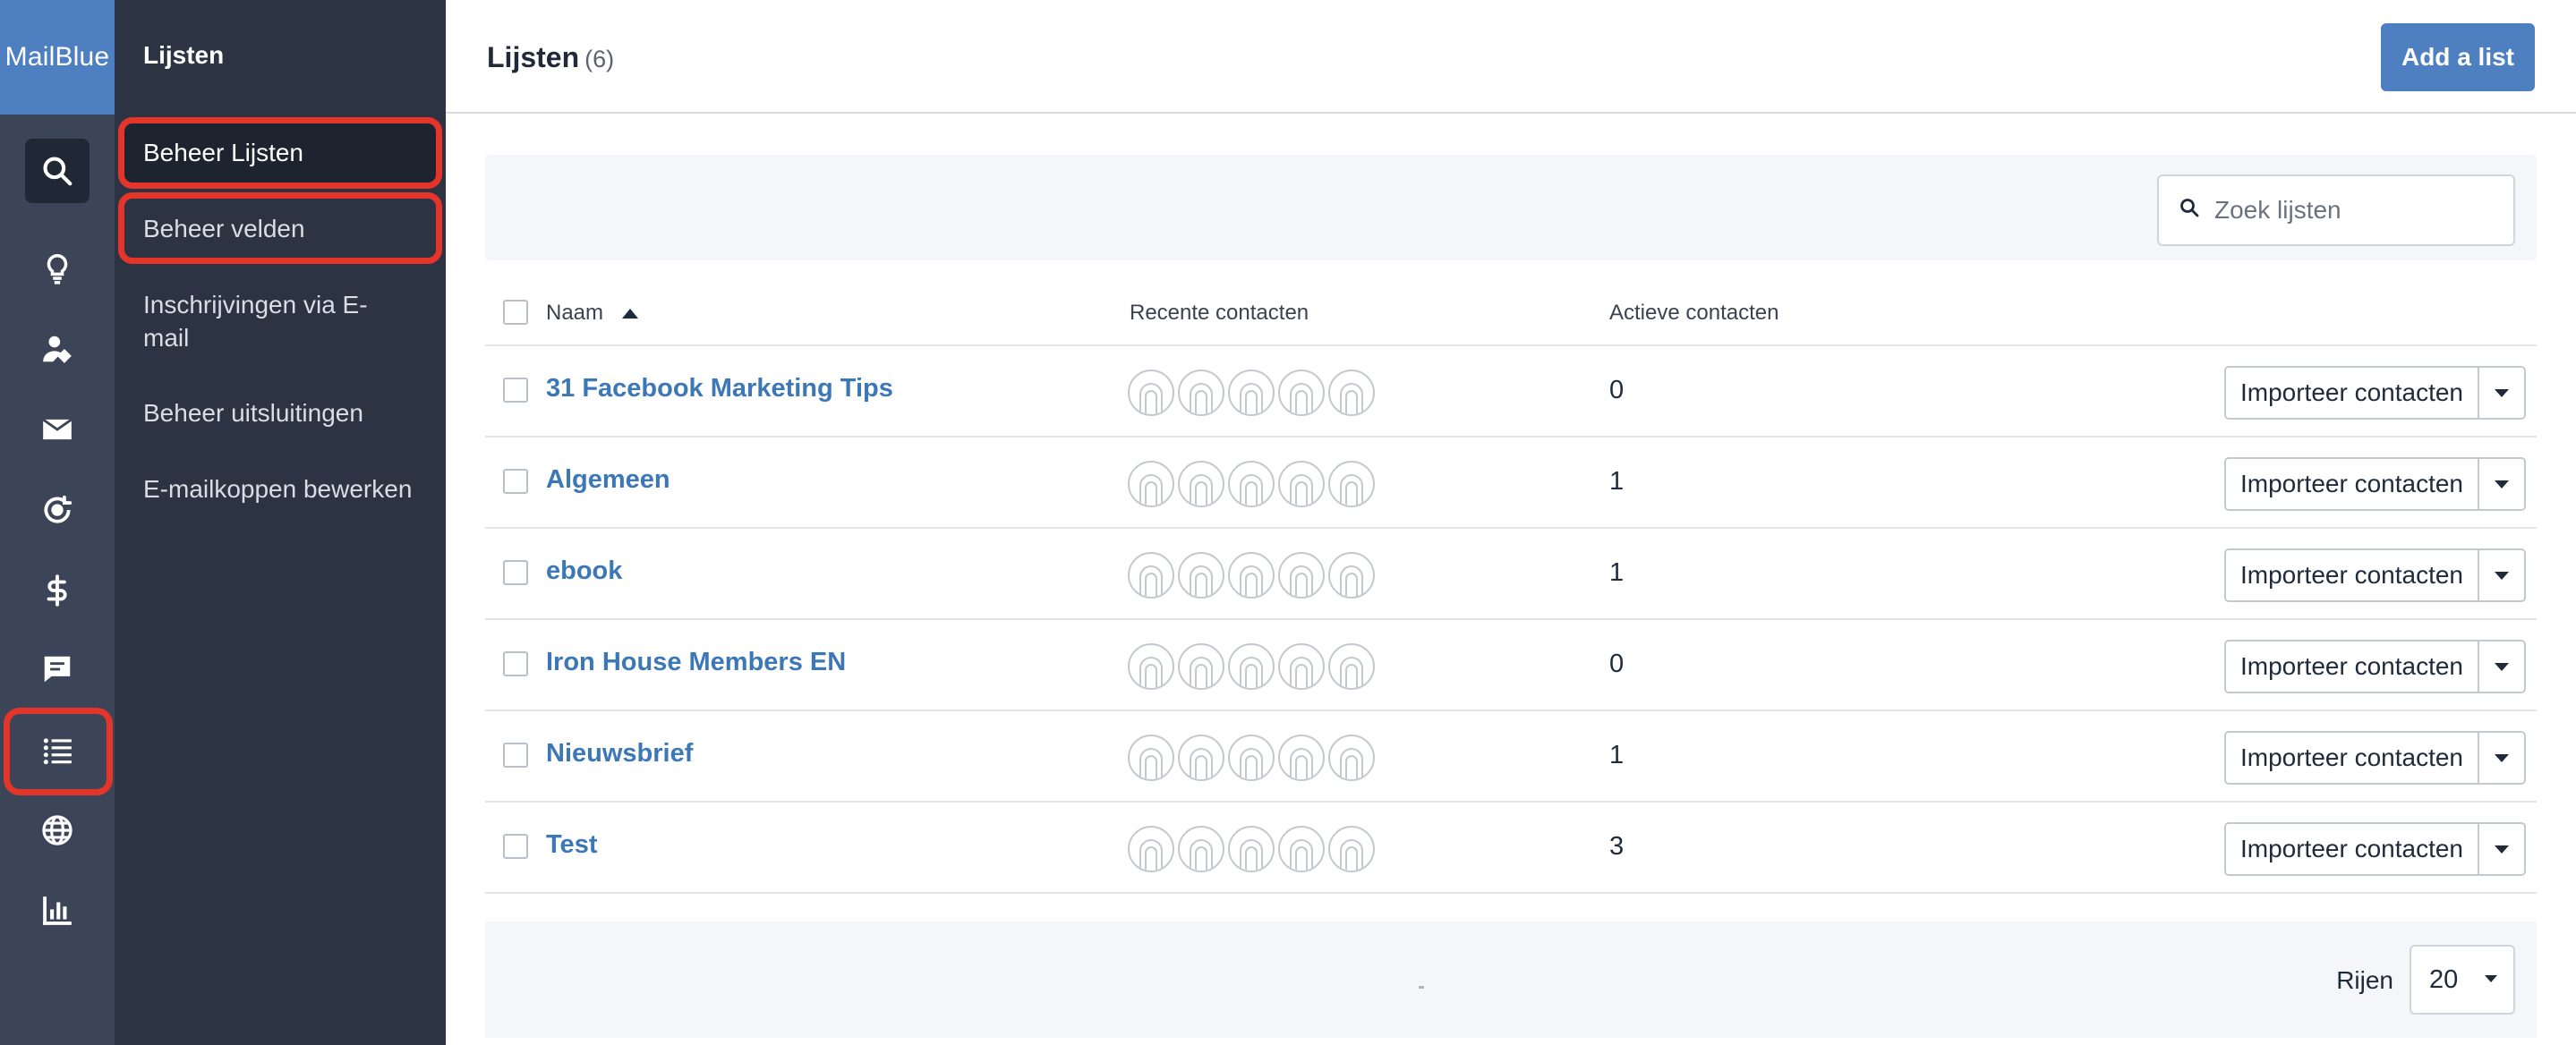 Image resolution: width=2576 pixels, height=1045 pixels. What do you see at coordinates (575, 313) in the screenshot?
I see `column-header-name-label: Naam` at bounding box center [575, 313].